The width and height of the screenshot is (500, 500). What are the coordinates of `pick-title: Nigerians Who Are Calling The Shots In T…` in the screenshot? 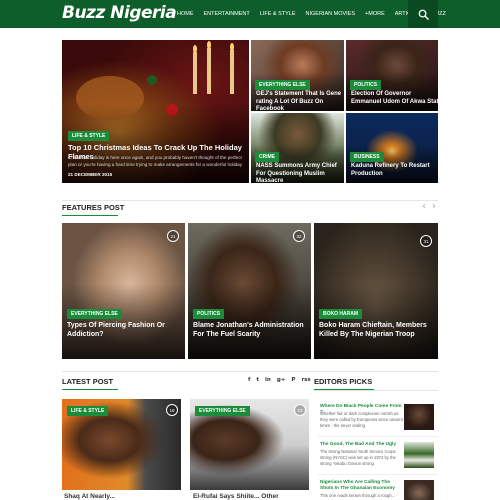 It's located at (362, 486).